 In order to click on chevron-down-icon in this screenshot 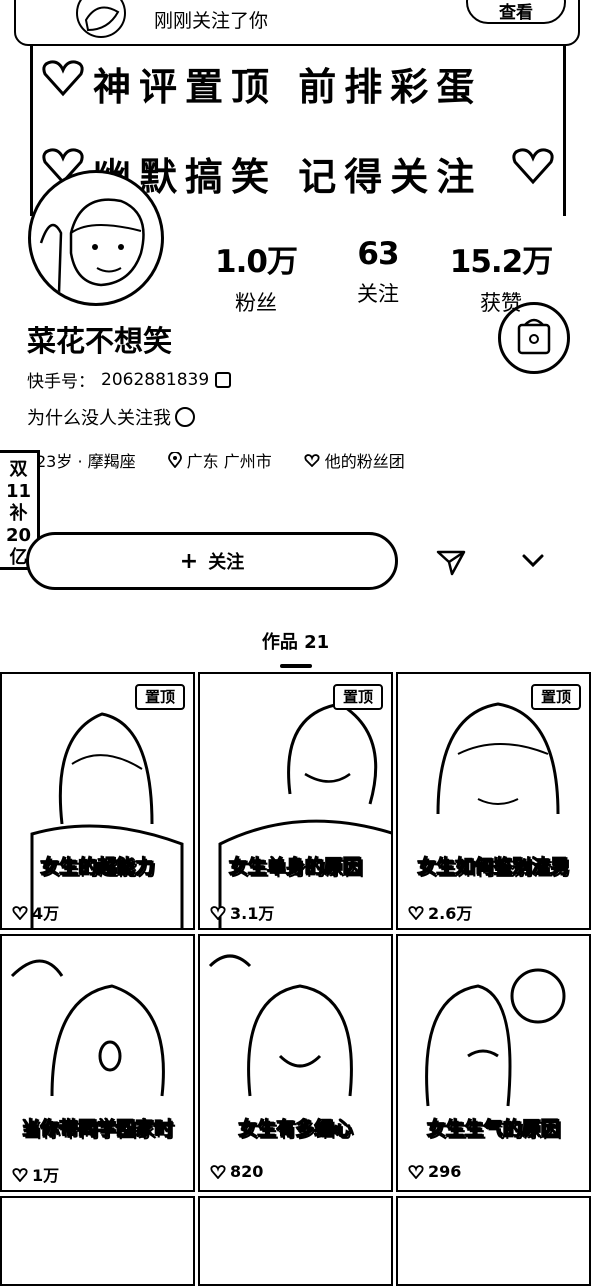, I will do `click(533, 560)`.